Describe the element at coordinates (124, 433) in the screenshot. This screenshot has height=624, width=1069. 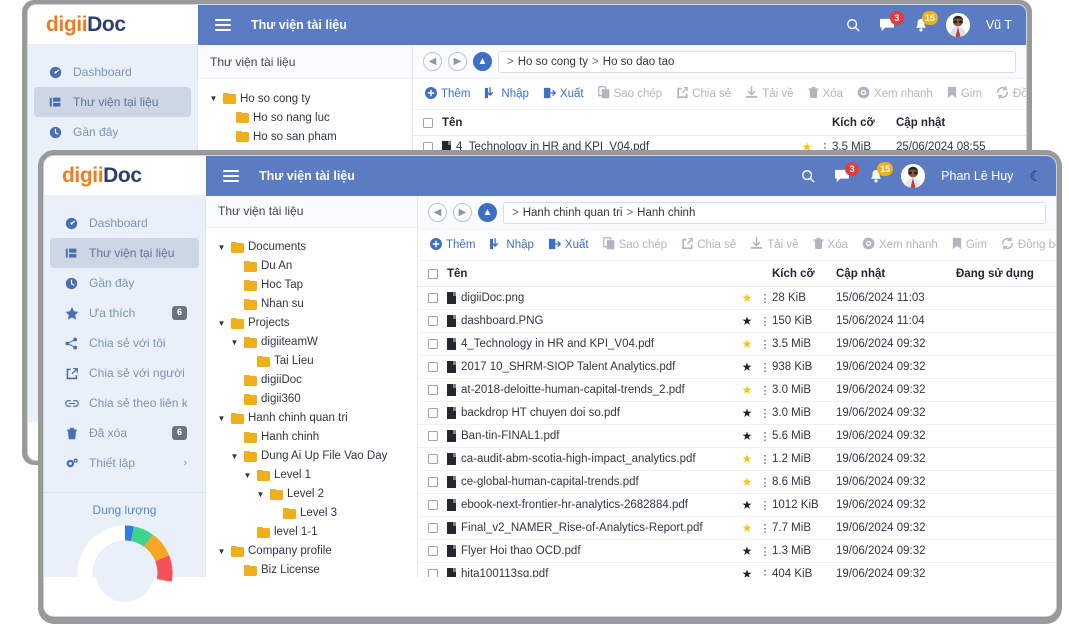
I see `sidebar-item-x-a: Đã xóa 6` at that location.